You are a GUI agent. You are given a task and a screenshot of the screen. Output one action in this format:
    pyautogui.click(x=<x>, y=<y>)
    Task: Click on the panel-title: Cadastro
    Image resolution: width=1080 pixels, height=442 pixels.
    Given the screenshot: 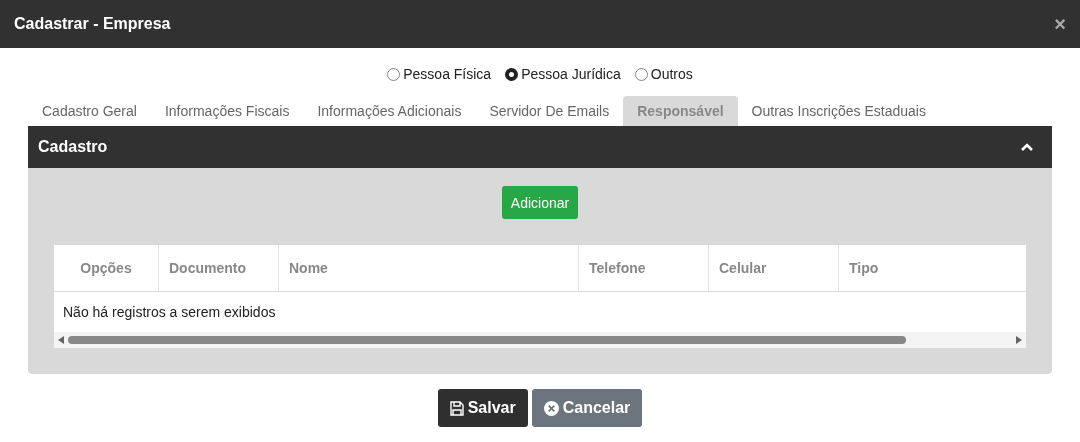 What is the action you would take?
    pyautogui.click(x=73, y=147)
    